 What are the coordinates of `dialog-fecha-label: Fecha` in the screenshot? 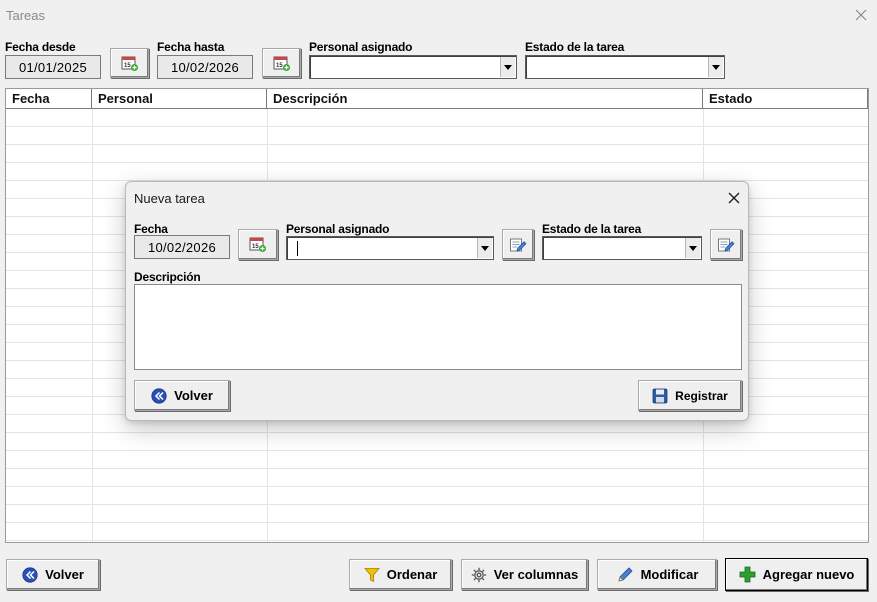 It's located at (151, 229).